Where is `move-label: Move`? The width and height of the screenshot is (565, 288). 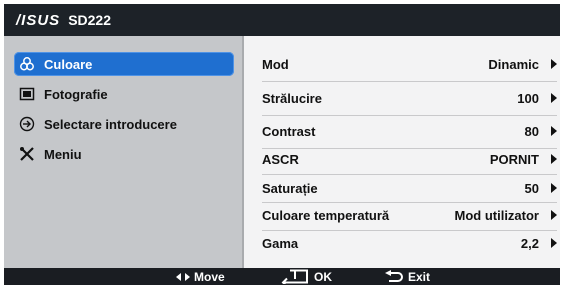
move-label: Move is located at coordinates (209, 276).